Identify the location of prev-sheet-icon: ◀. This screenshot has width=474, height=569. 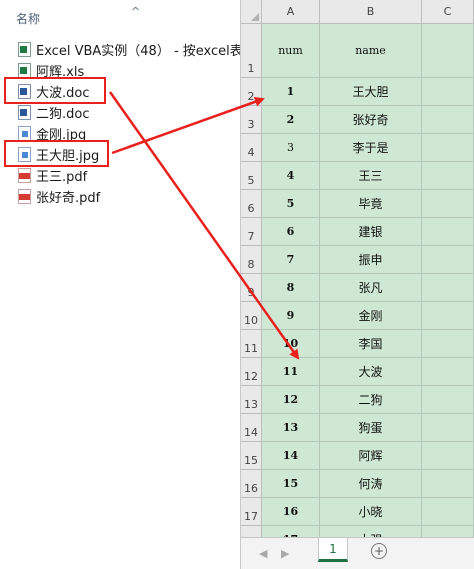
(263, 553).